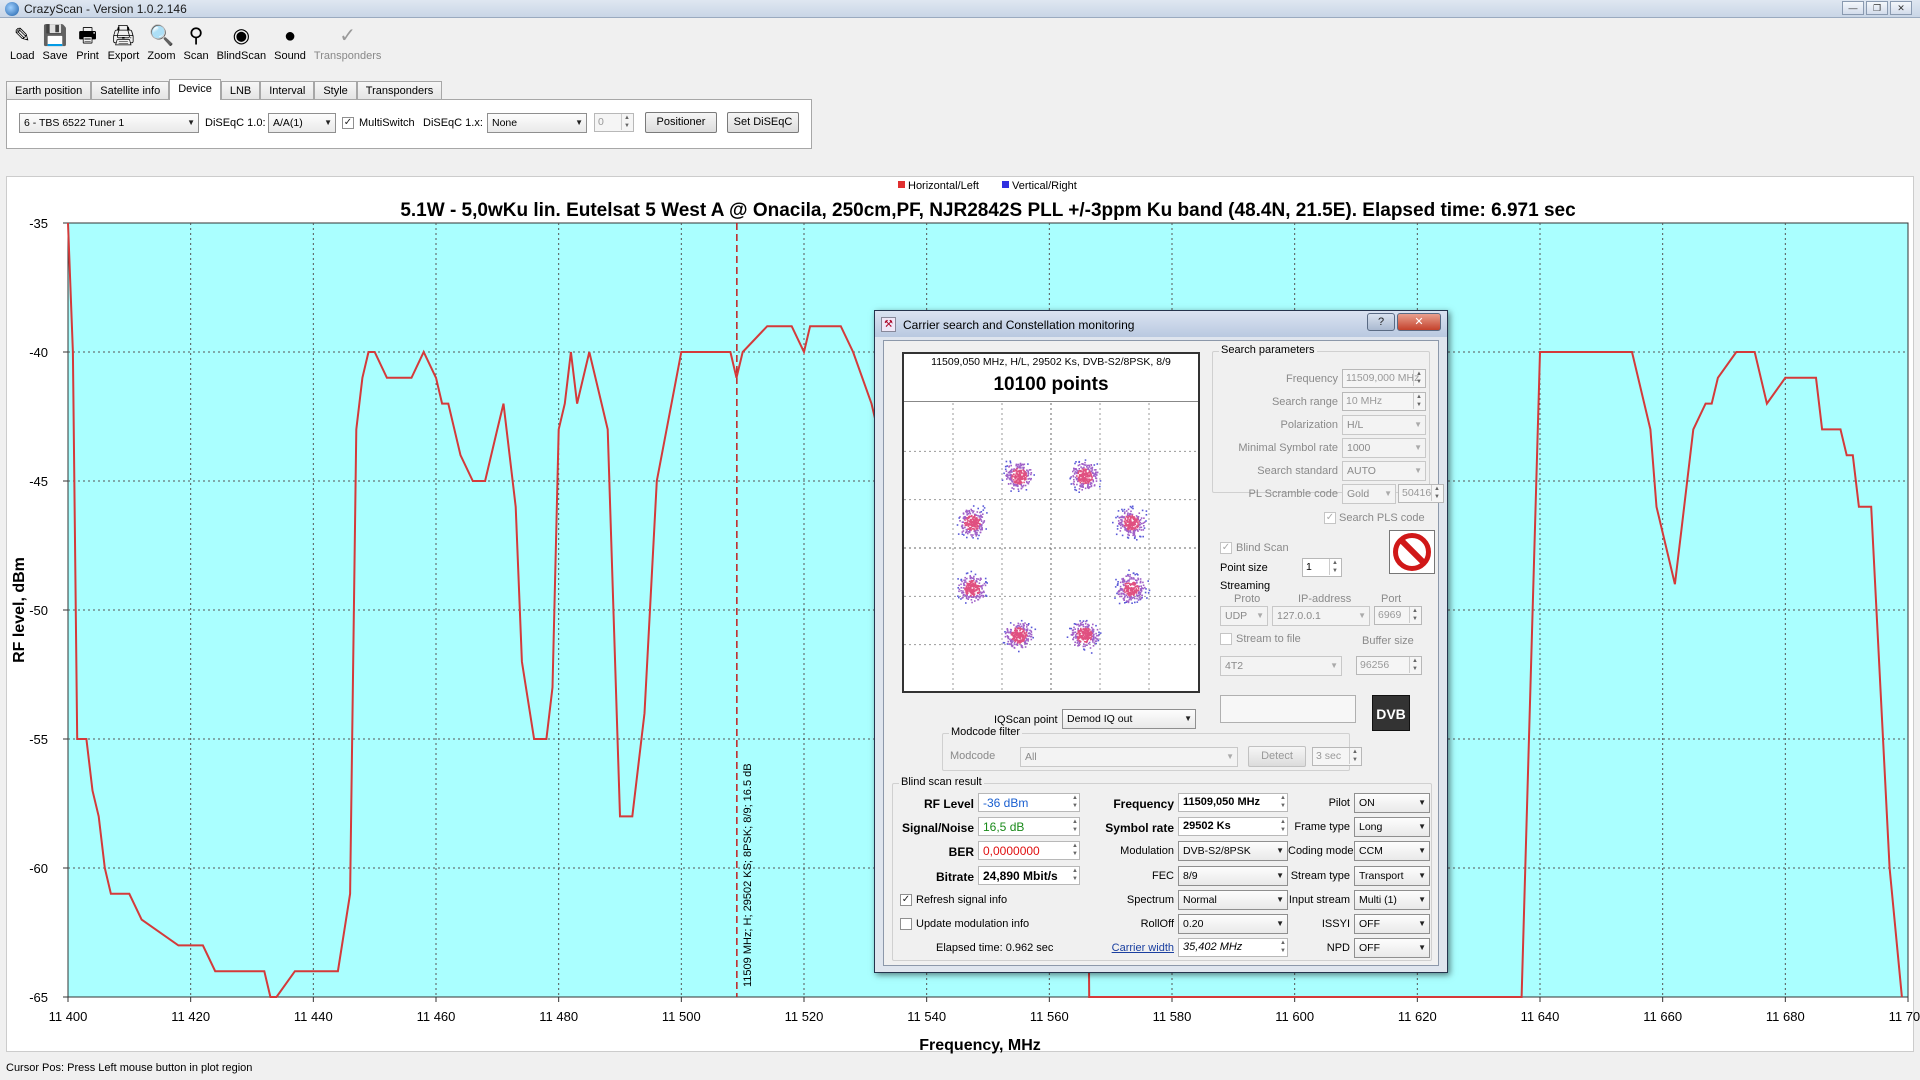  What do you see at coordinates (1384, 401) in the screenshot?
I see `search-range-input: 10 MHz` at bounding box center [1384, 401].